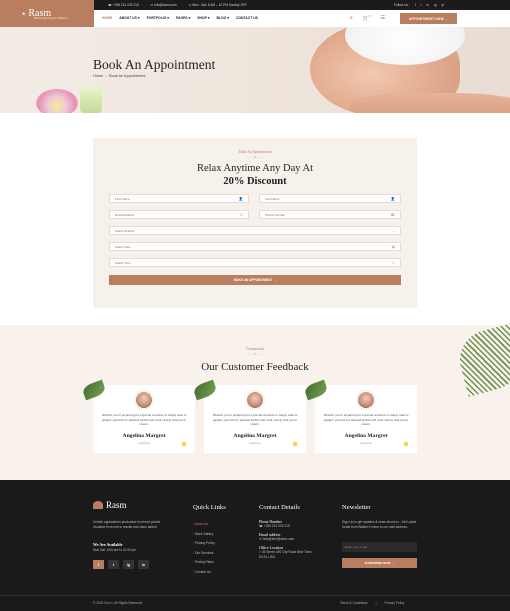 Image resolution: width=510 pixels, height=611 pixels. I want to click on first-name-placeholder: First Name, so click(122, 199).